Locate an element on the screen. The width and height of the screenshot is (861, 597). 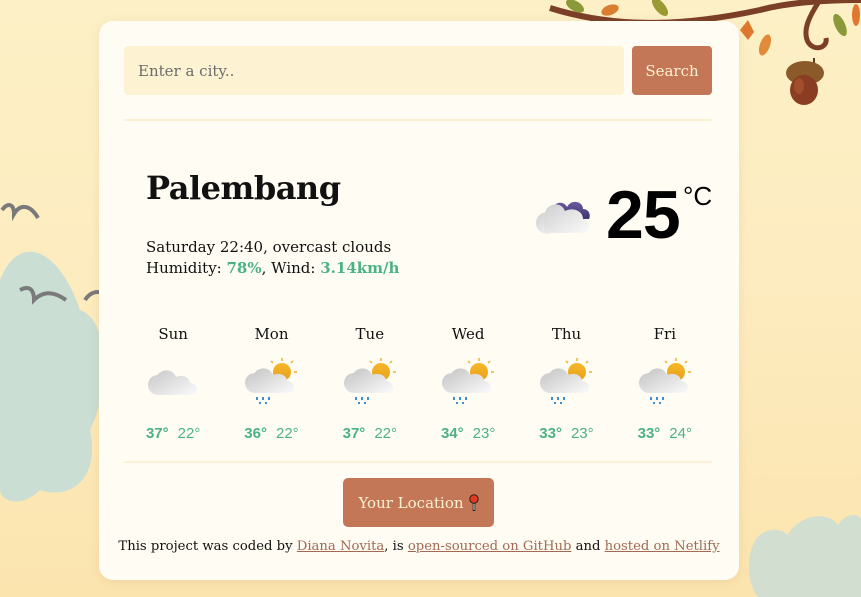
cloud-illustration is located at coordinates (804, 556).